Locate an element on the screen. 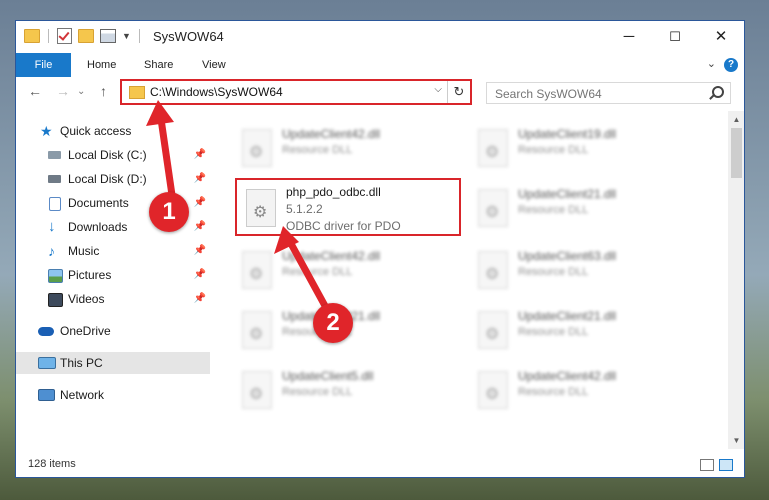 This screenshot has height=500, width=769. minimize-button: ─ is located at coordinates (629, 37).